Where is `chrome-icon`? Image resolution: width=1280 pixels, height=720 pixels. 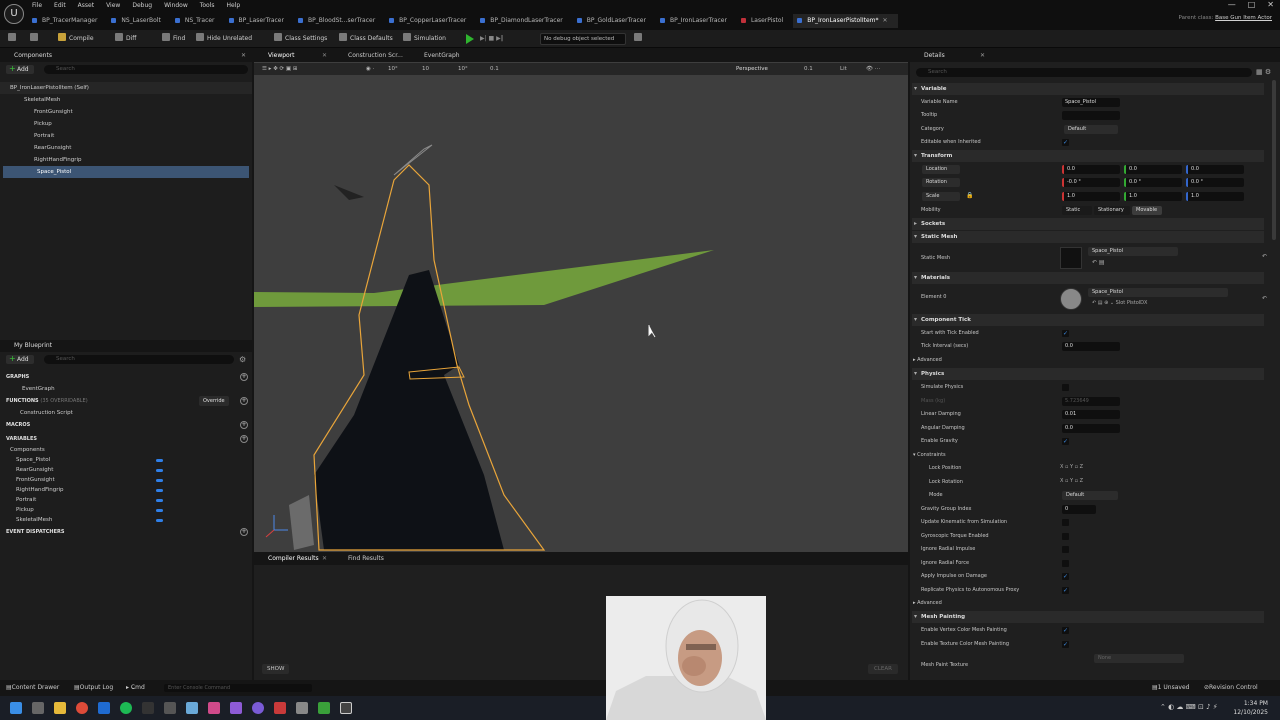 chrome-icon is located at coordinates (82, 708).